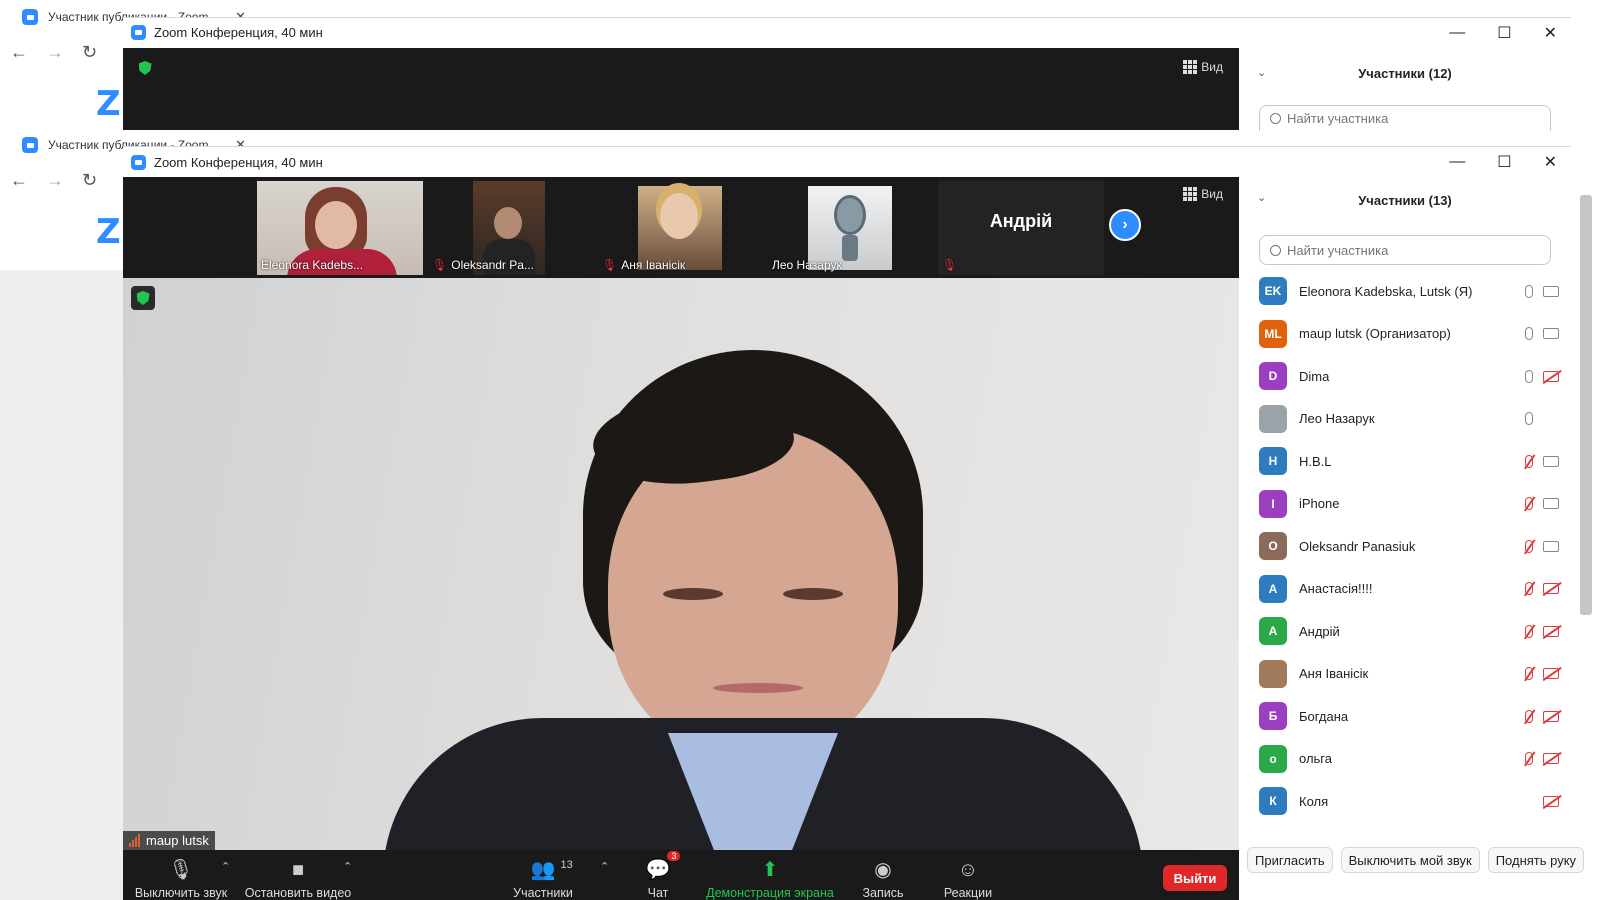 This screenshot has width=1600, height=900. I want to click on chat-button: 💬 3 Чат, so click(658, 875).